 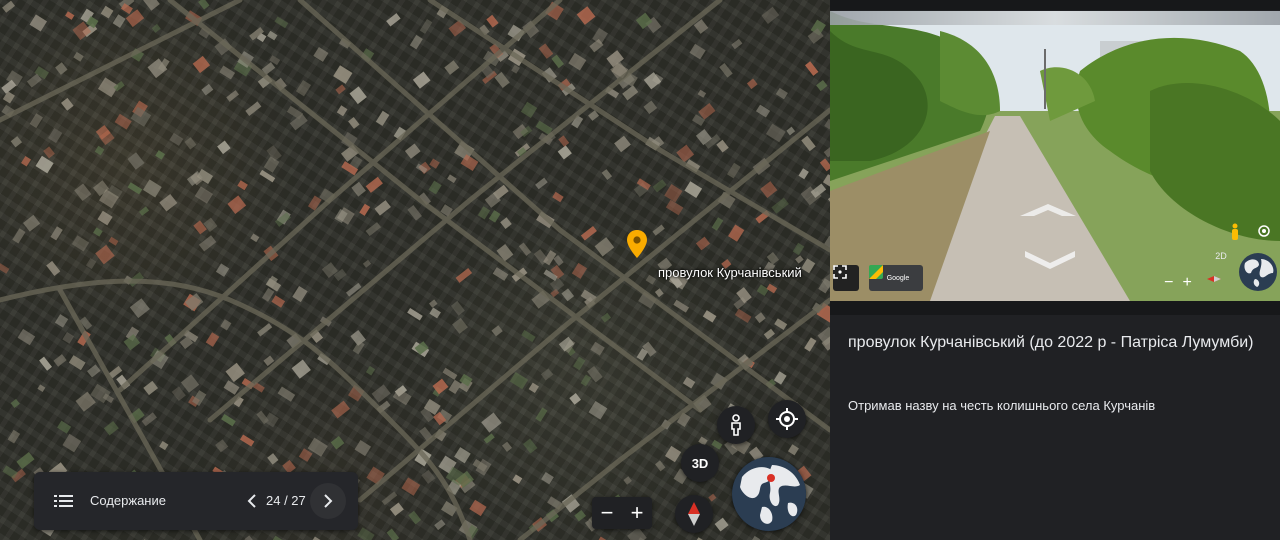 What do you see at coordinates (286, 500) in the screenshot?
I see `slide-counter: 24 / 27` at bounding box center [286, 500].